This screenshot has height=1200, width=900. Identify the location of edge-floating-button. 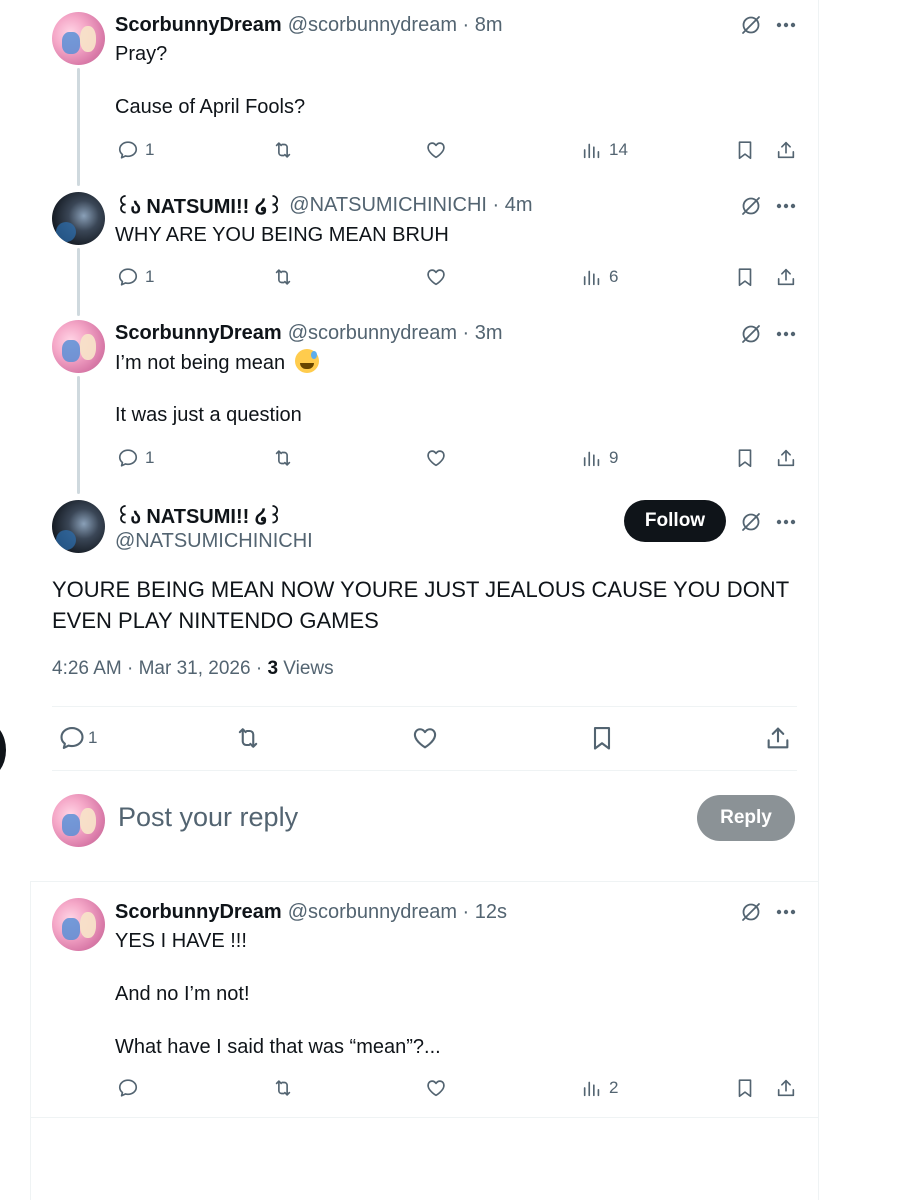
(3, 750).